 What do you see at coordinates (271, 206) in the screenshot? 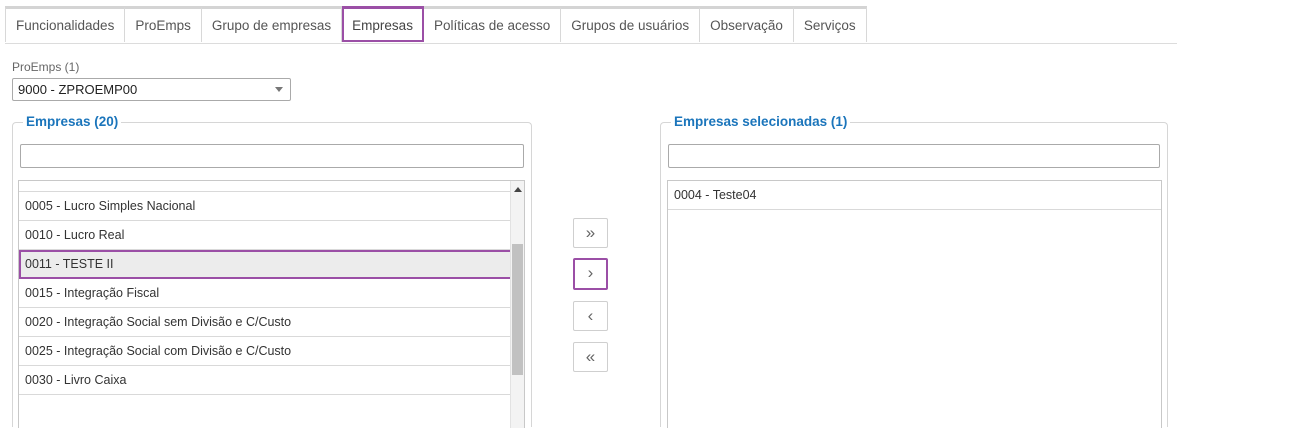
I see `list-item: 0005 - Lucro Simples Nacional` at bounding box center [271, 206].